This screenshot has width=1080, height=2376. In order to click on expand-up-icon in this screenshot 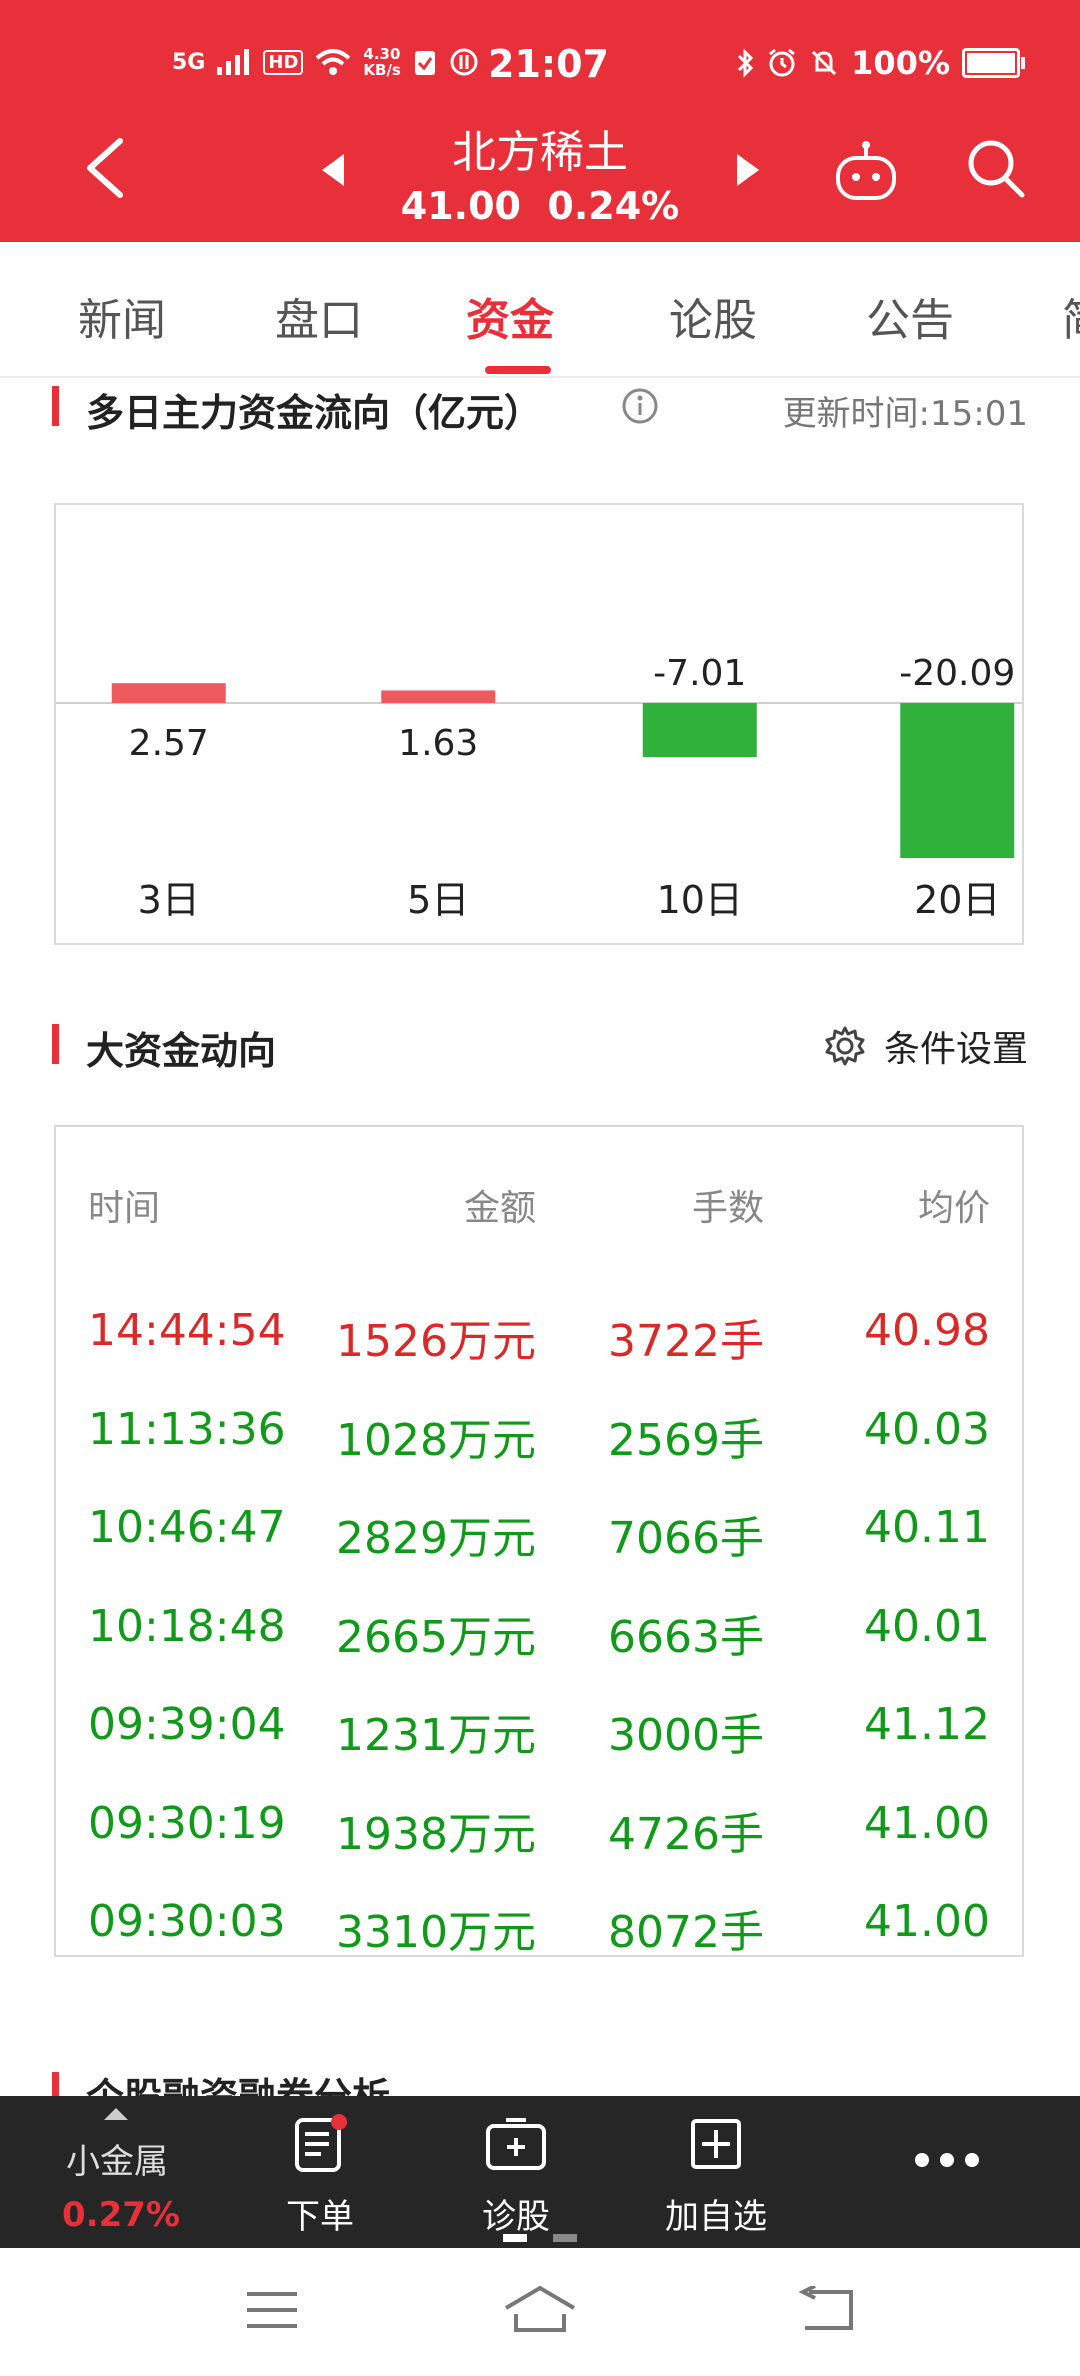, I will do `click(116, 2114)`.